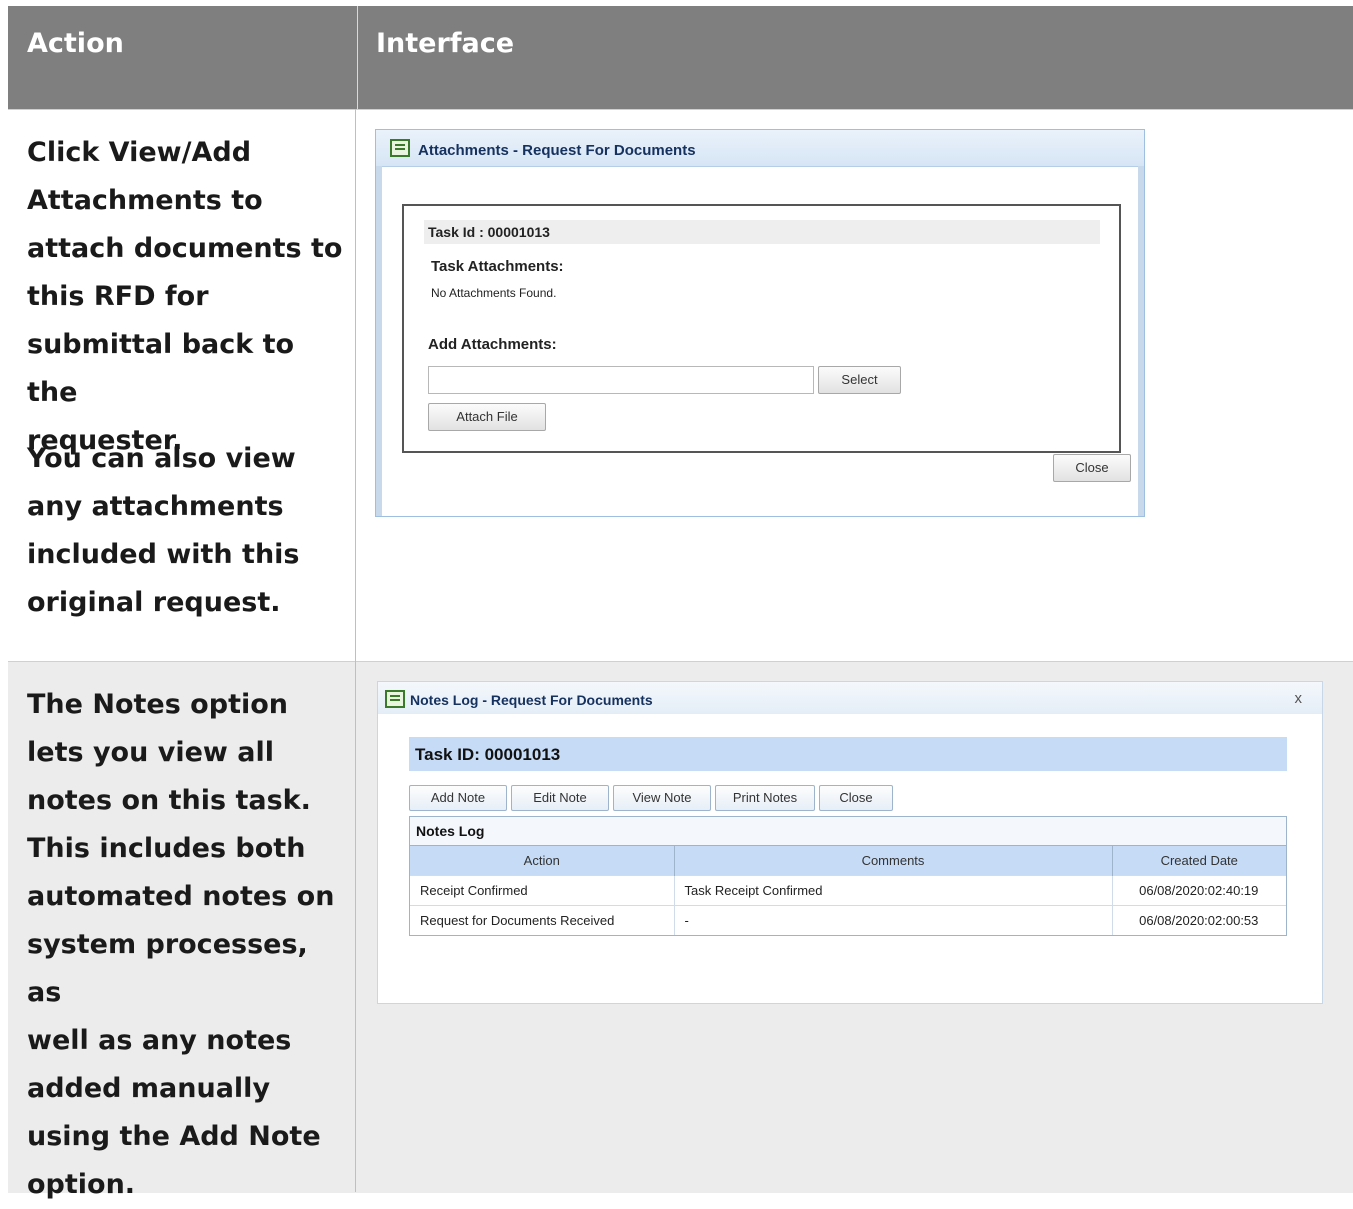  Describe the element at coordinates (855, 57) in the screenshot. I see `header-cell-interface: Interface` at that location.